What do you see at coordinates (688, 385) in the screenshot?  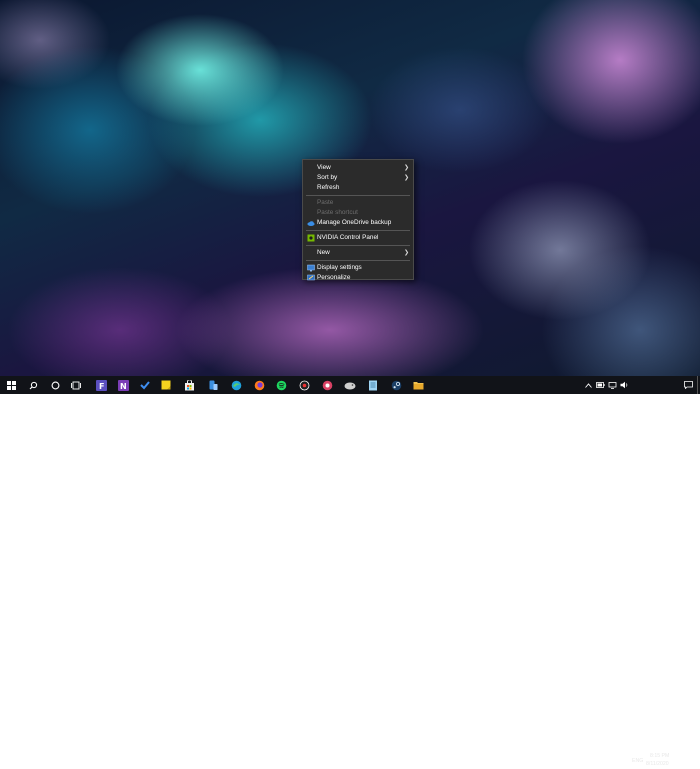 I see `notification-icon` at bounding box center [688, 385].